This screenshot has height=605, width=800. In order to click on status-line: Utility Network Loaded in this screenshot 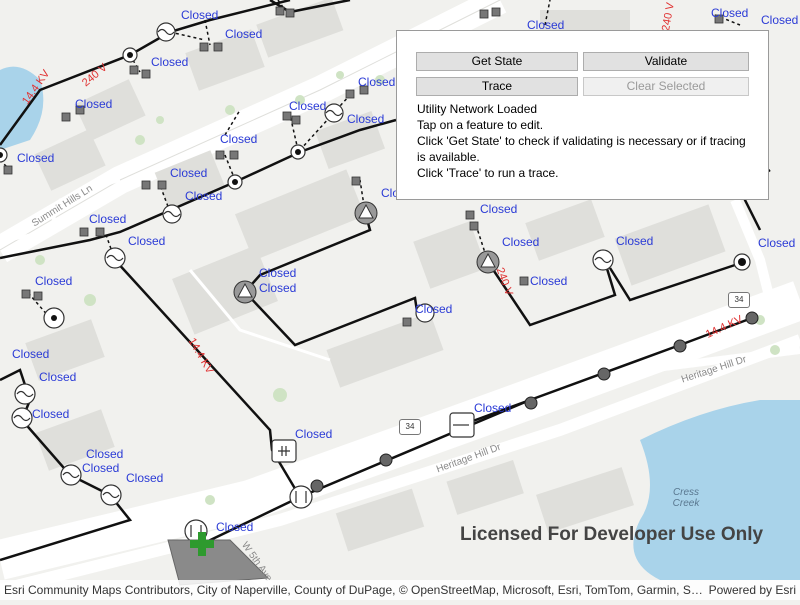, I will do `click(477, 109)`.